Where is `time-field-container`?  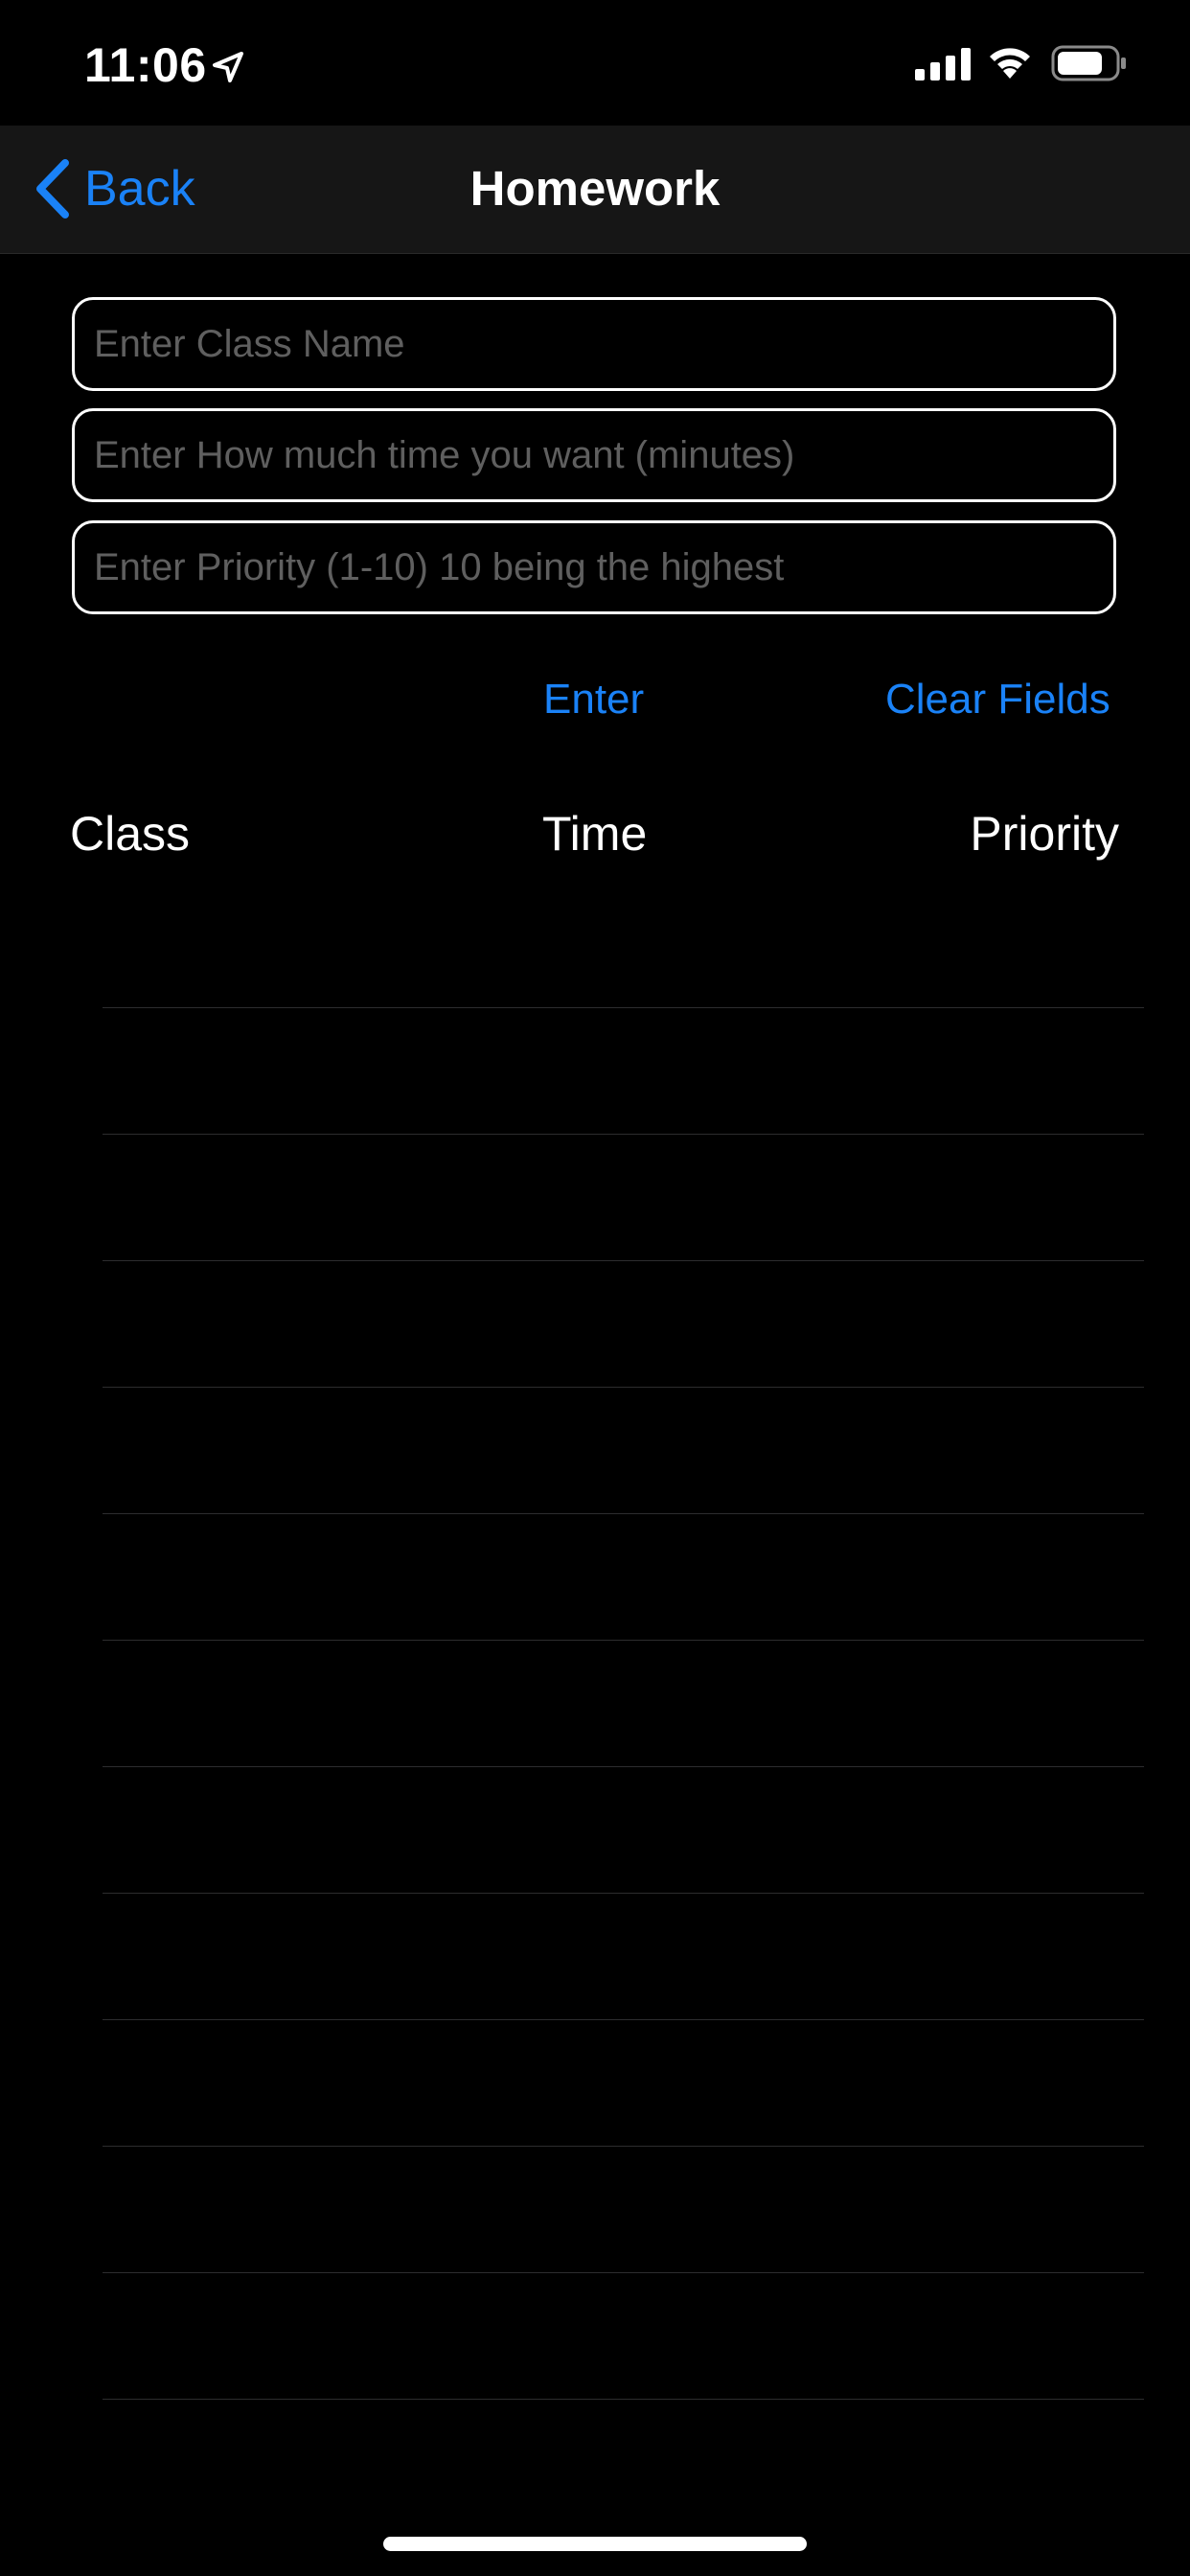 time-field-container is located at coordinates (594, 455).